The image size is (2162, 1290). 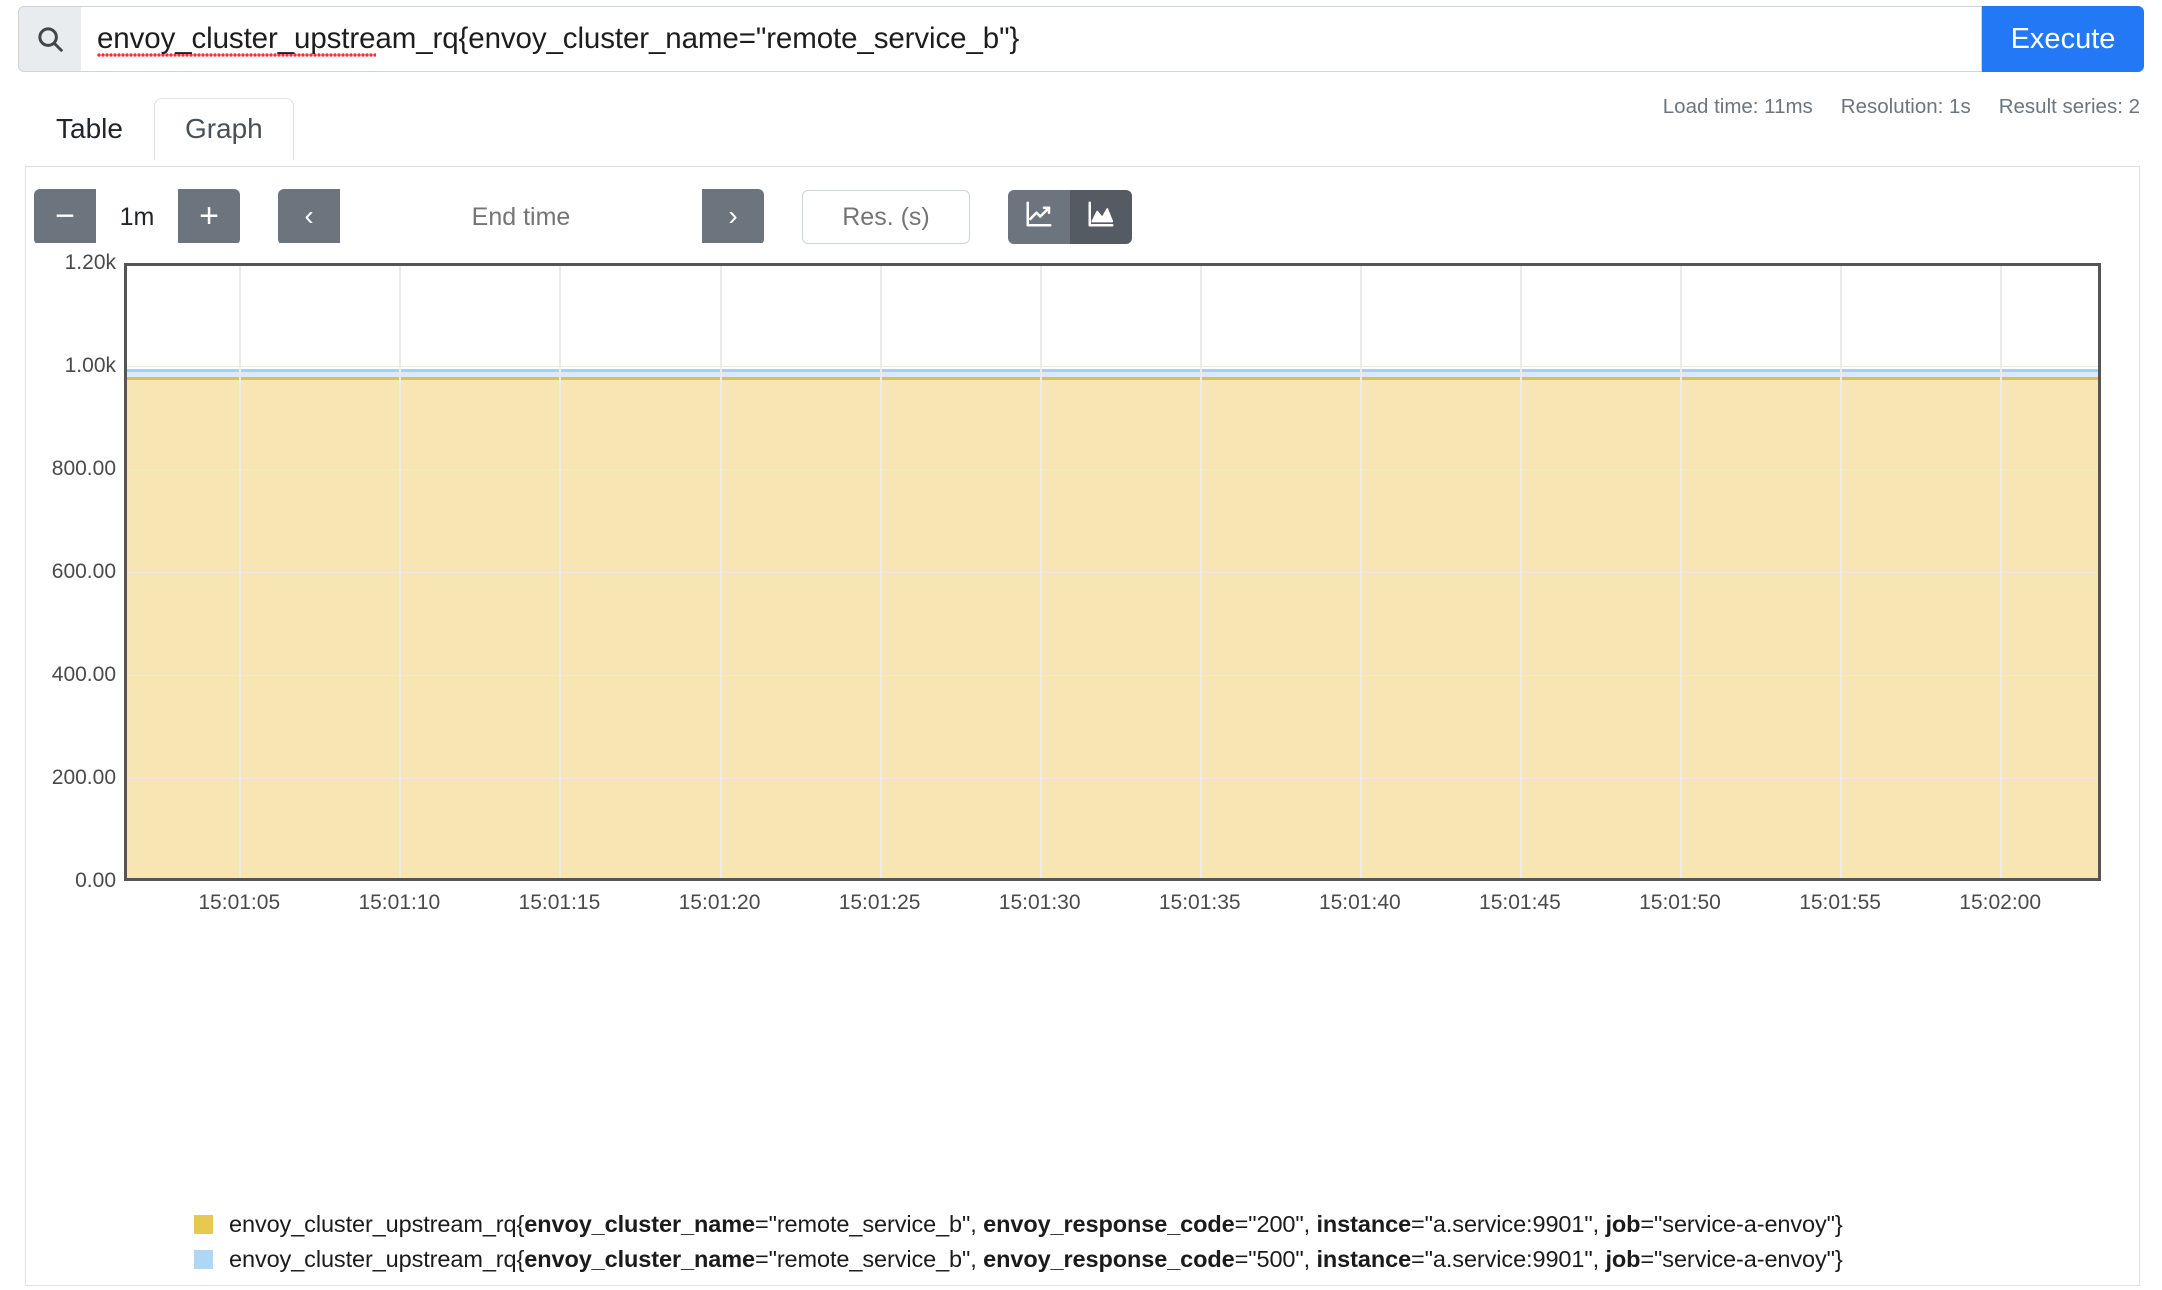 I want to click on x-axis-tick-label: 15:01:30, so click(x=1039, y=902).